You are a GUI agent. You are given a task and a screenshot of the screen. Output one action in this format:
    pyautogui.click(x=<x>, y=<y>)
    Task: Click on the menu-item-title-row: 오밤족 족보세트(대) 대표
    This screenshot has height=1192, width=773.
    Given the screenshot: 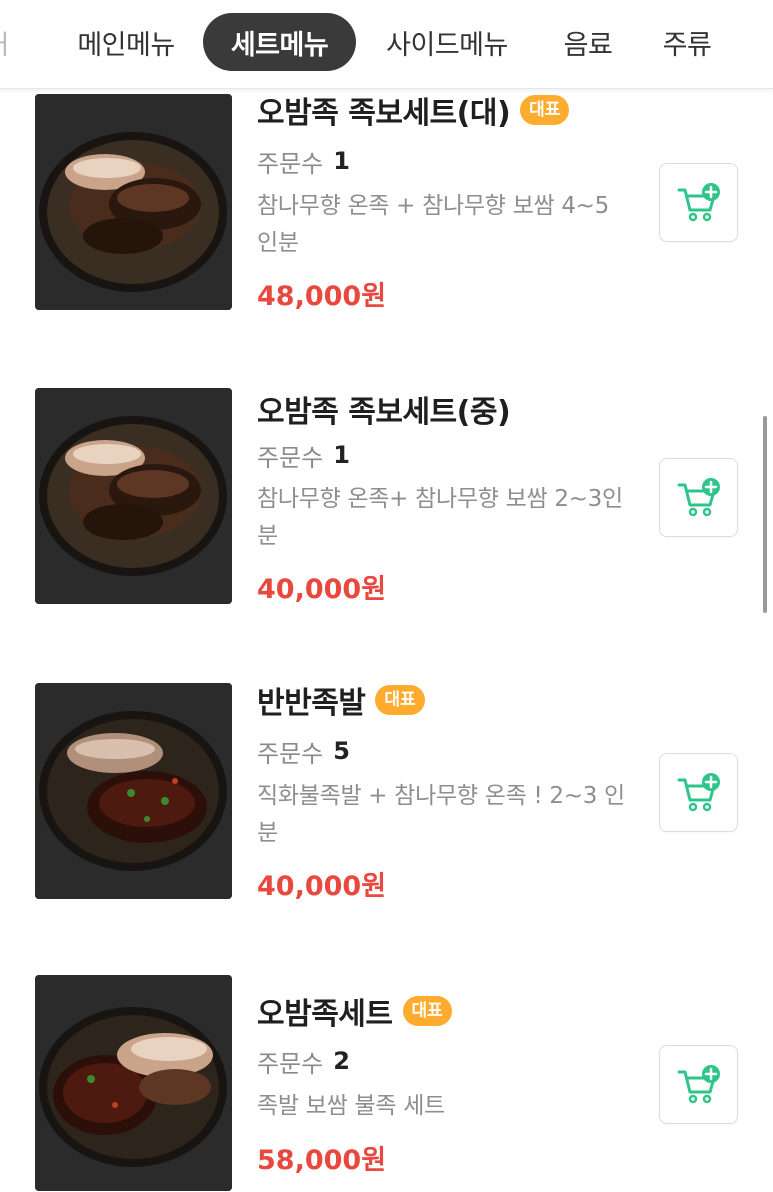 What is the action you would take?
    pyautogui.click(x=413, y=110)
    